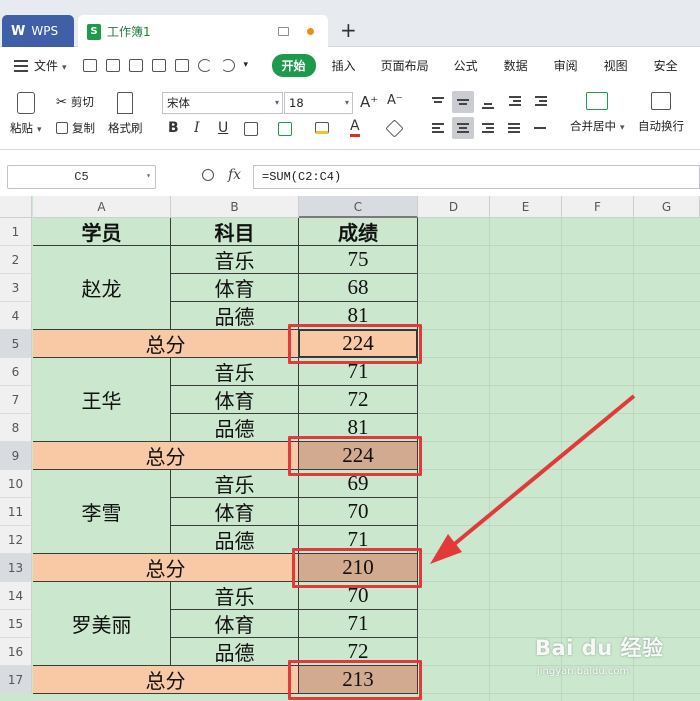 Image resolution: width=700 pixels, height=701 pixels. I want to click on name-box: C5 ▾, so click(81, 177).